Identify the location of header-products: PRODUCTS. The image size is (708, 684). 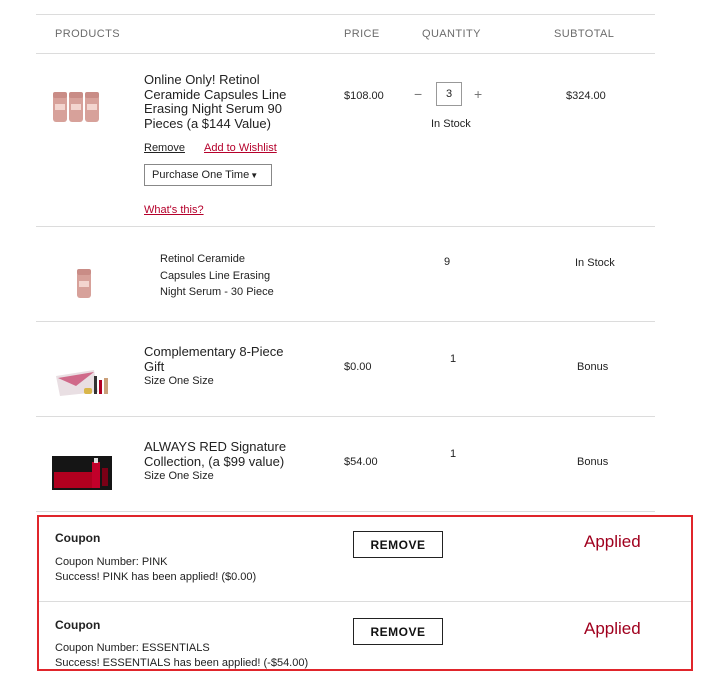
(87, 34).